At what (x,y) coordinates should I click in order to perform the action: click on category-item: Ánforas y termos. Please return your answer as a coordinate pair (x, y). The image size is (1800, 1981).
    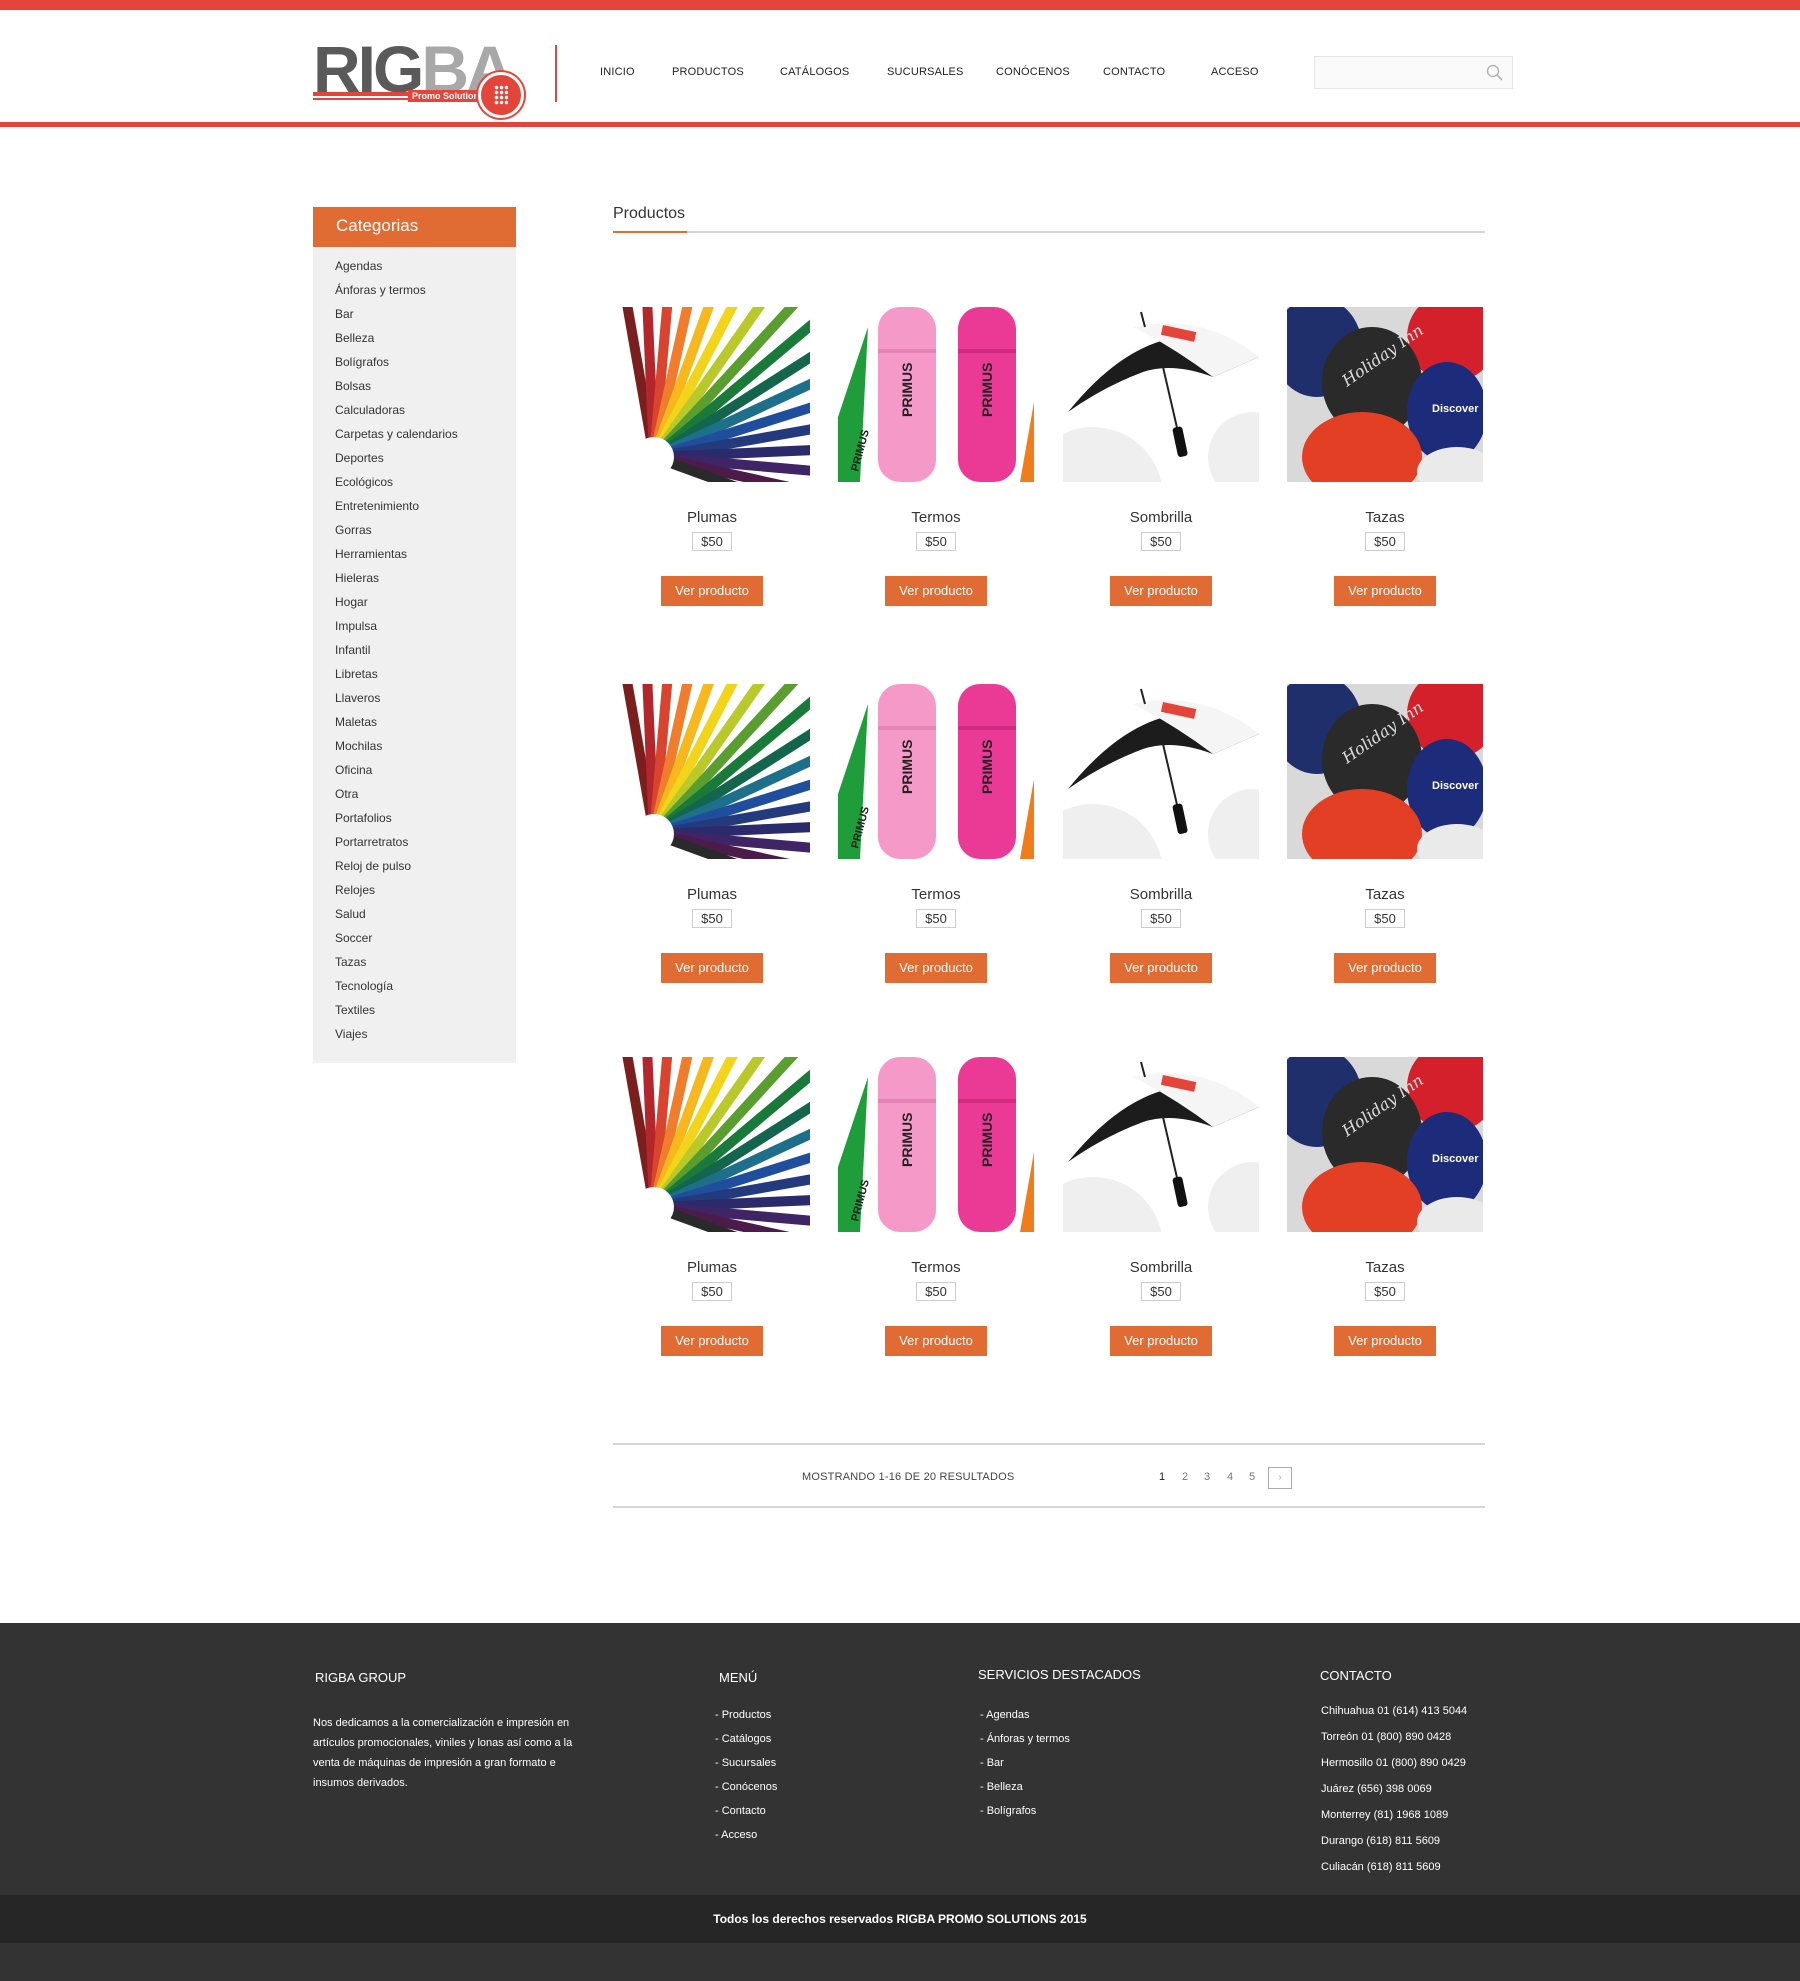
    Looking at the image, I should click on (425, 293).